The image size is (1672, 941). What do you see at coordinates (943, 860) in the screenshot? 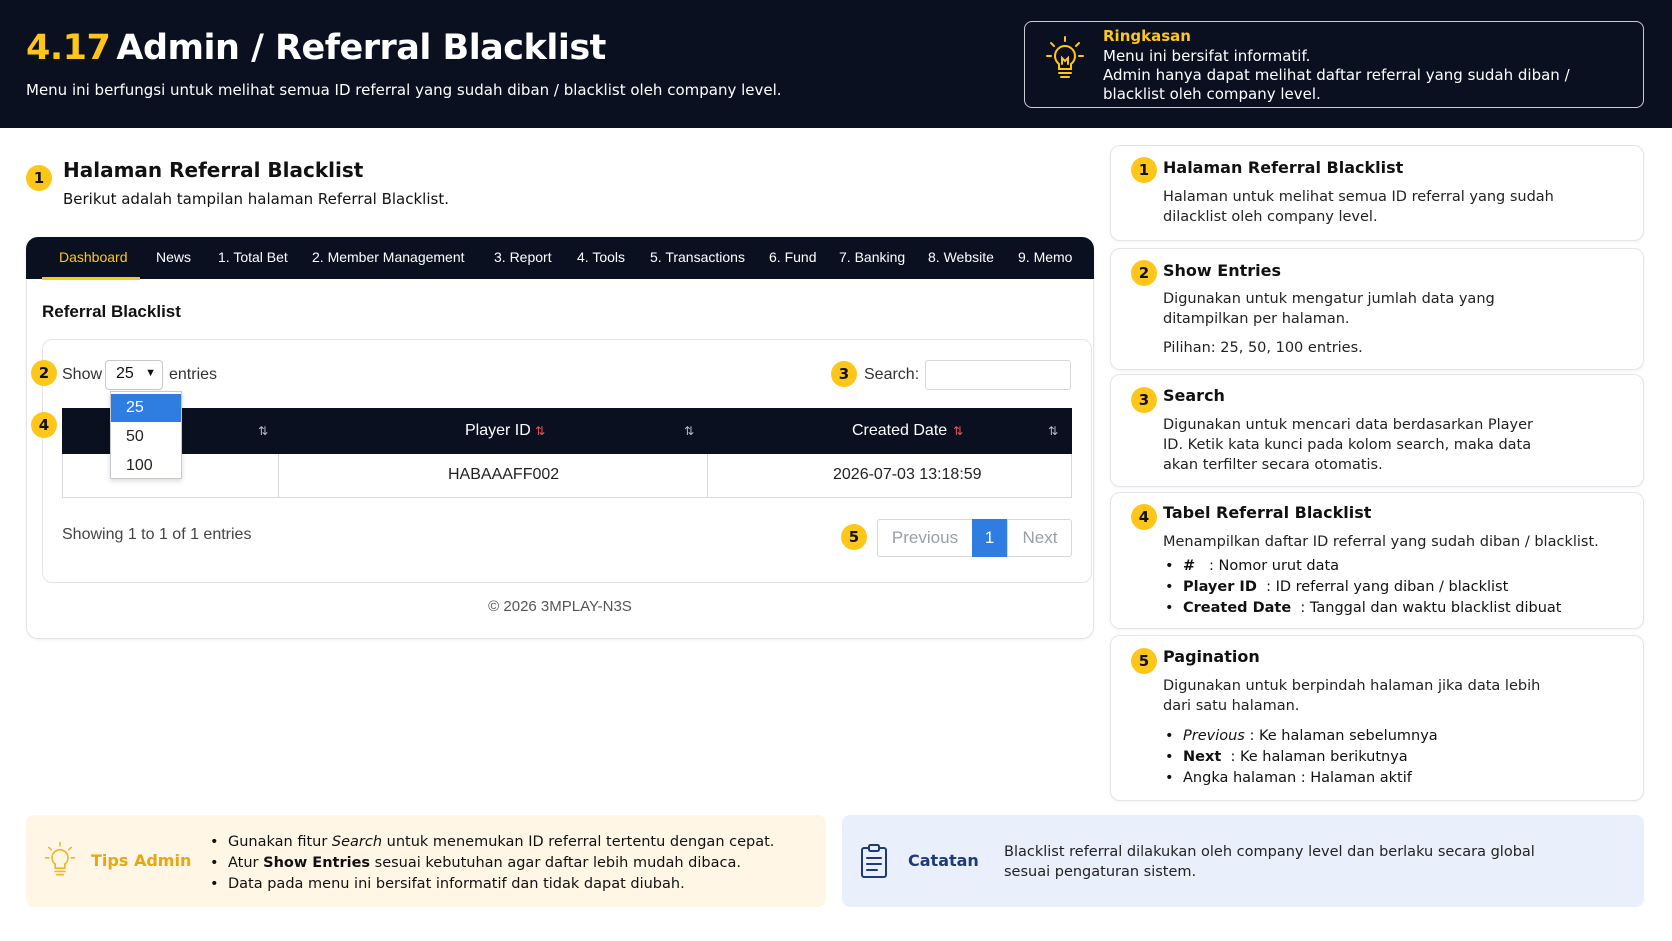
I see `notes-title: Catatan` at bounding box center [943, 860].